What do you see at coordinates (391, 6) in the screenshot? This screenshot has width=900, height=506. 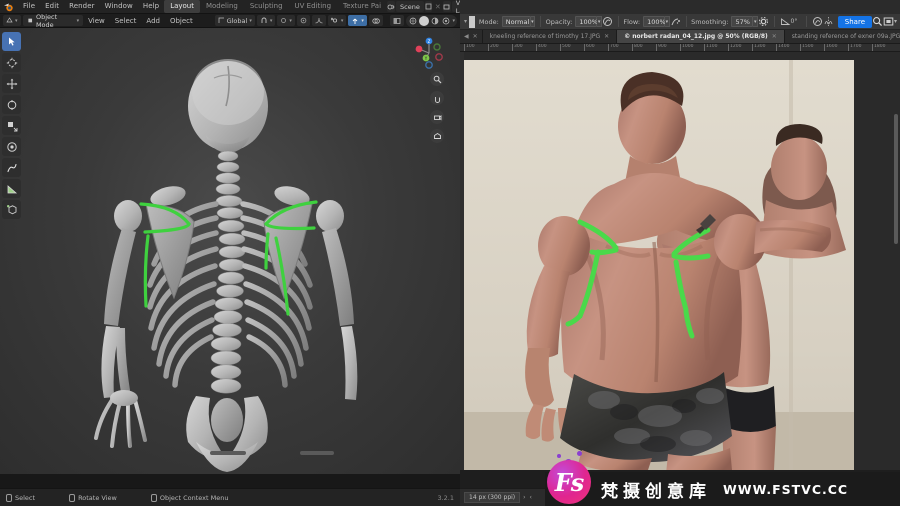 I see `scene-icon` at bounding box center [391, 6].